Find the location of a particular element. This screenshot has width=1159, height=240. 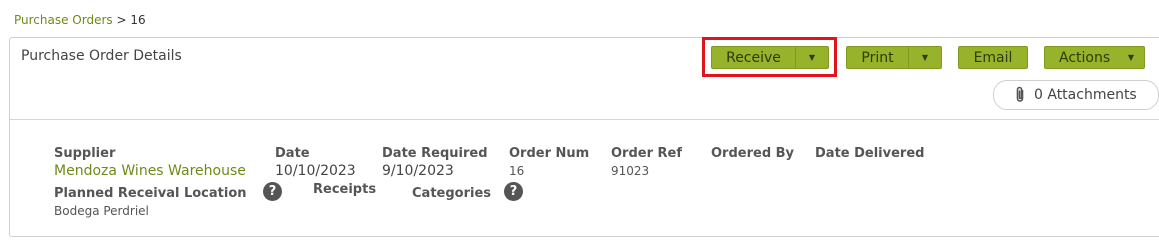

breadcrumb: Purchase Orders > 16 is located at coordinates (80, 20).